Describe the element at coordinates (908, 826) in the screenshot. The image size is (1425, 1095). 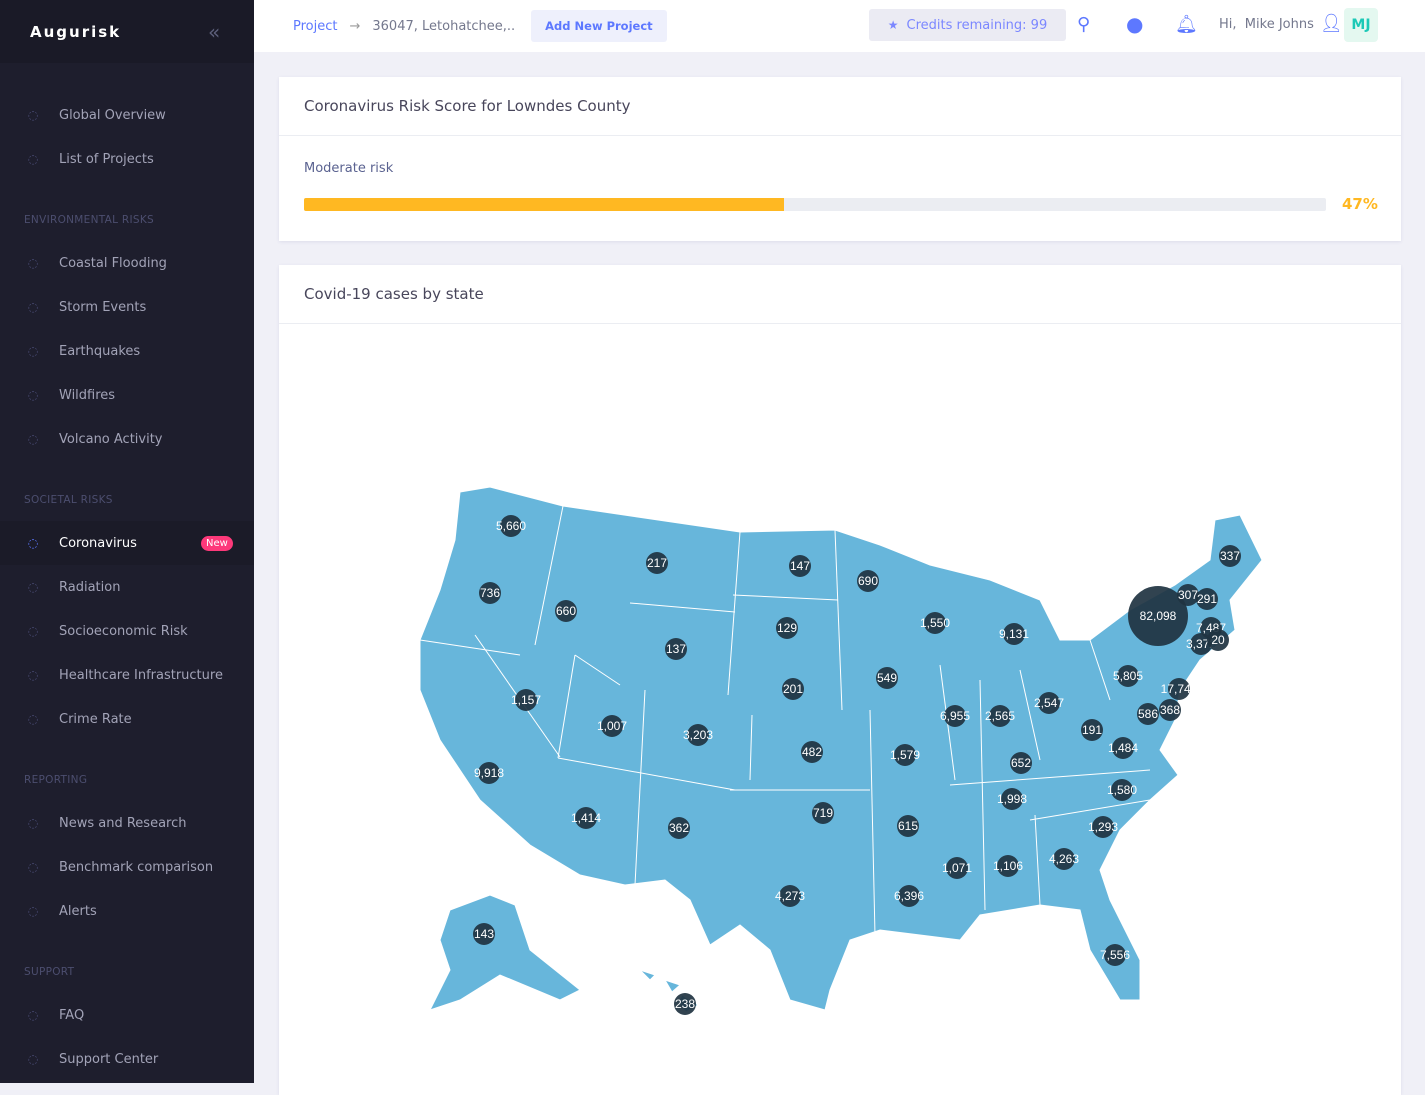
I see `case-count-label: 615` at that location.